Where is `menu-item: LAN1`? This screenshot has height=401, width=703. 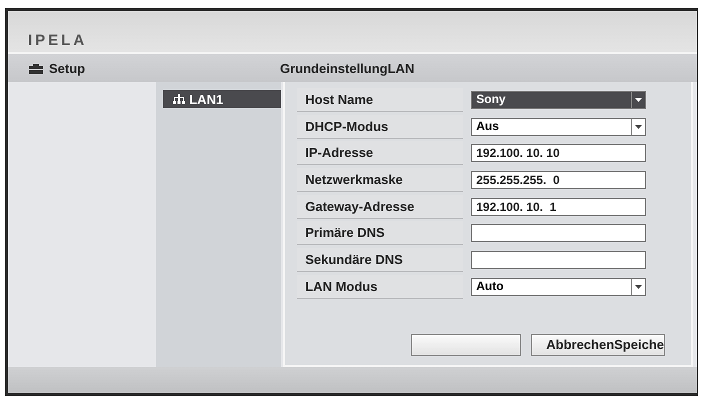
menu-item: LAN1 is located at coordinates (222, 99).